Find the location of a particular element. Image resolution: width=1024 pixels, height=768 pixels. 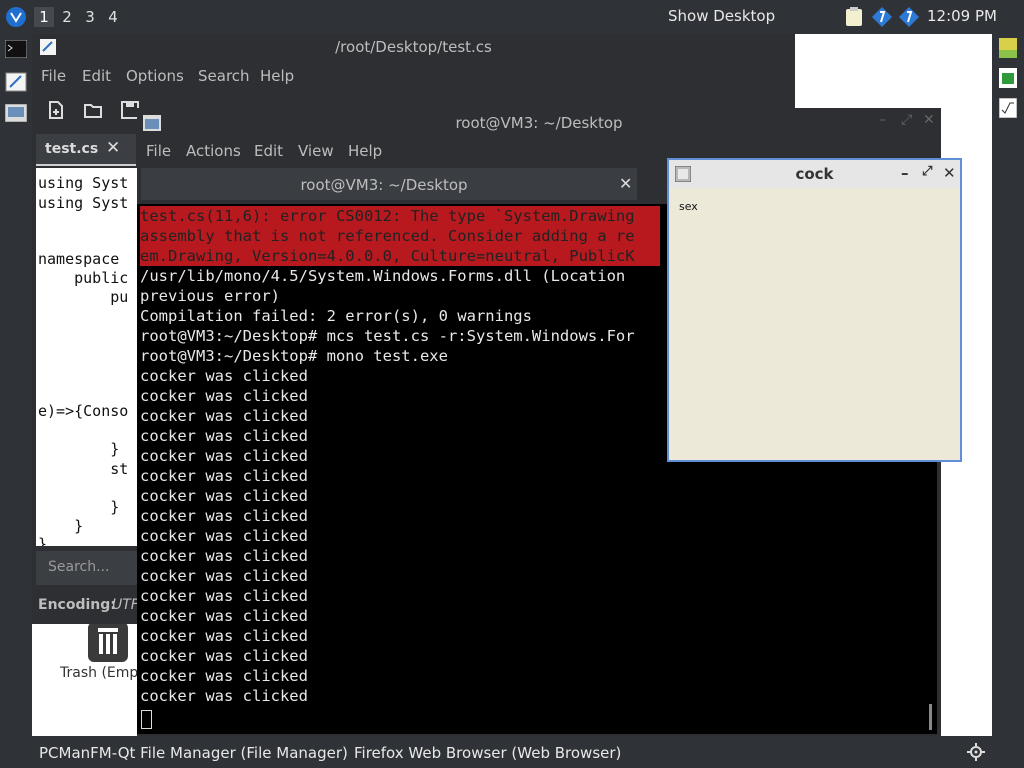

terminal-menu-edit: Edit is located at coordinates (268, 151).